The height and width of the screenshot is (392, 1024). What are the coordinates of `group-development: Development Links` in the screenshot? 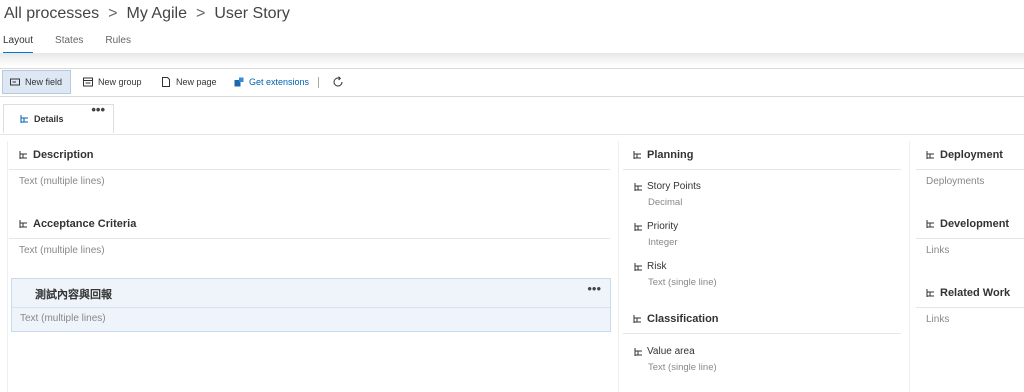 It's located at (970, 236).